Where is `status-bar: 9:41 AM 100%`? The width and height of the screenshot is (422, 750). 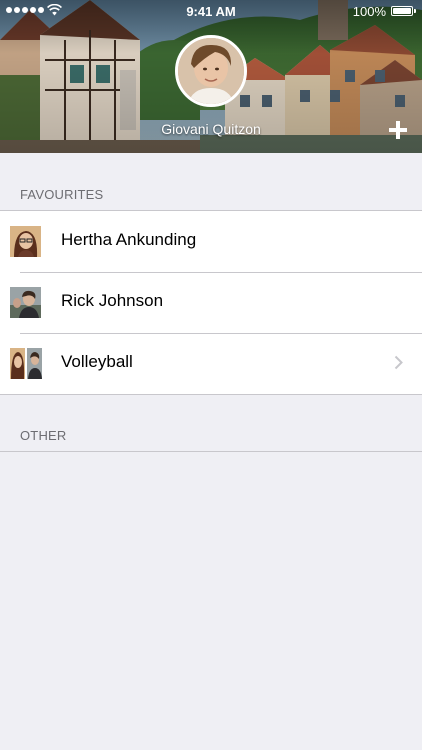 status-bar: 9:41 AM 100% is located at coordinates (211, 11).